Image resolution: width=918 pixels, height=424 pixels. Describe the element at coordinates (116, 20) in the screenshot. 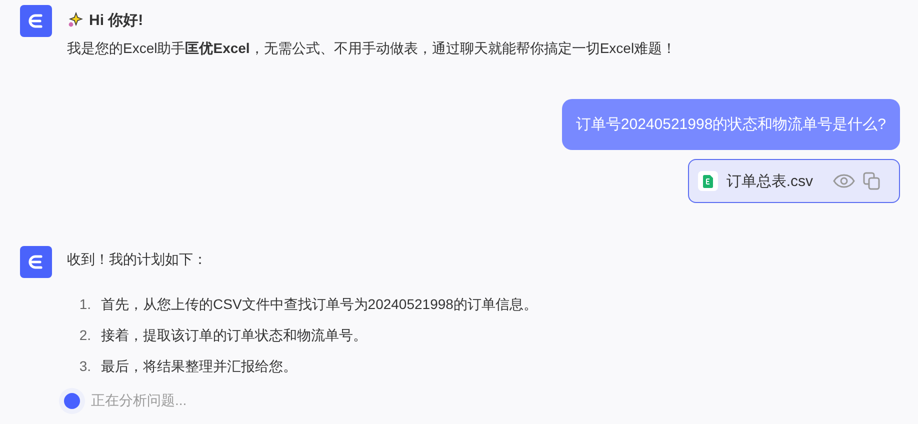

I see `greeting-title: Hi 你好!` at that location.